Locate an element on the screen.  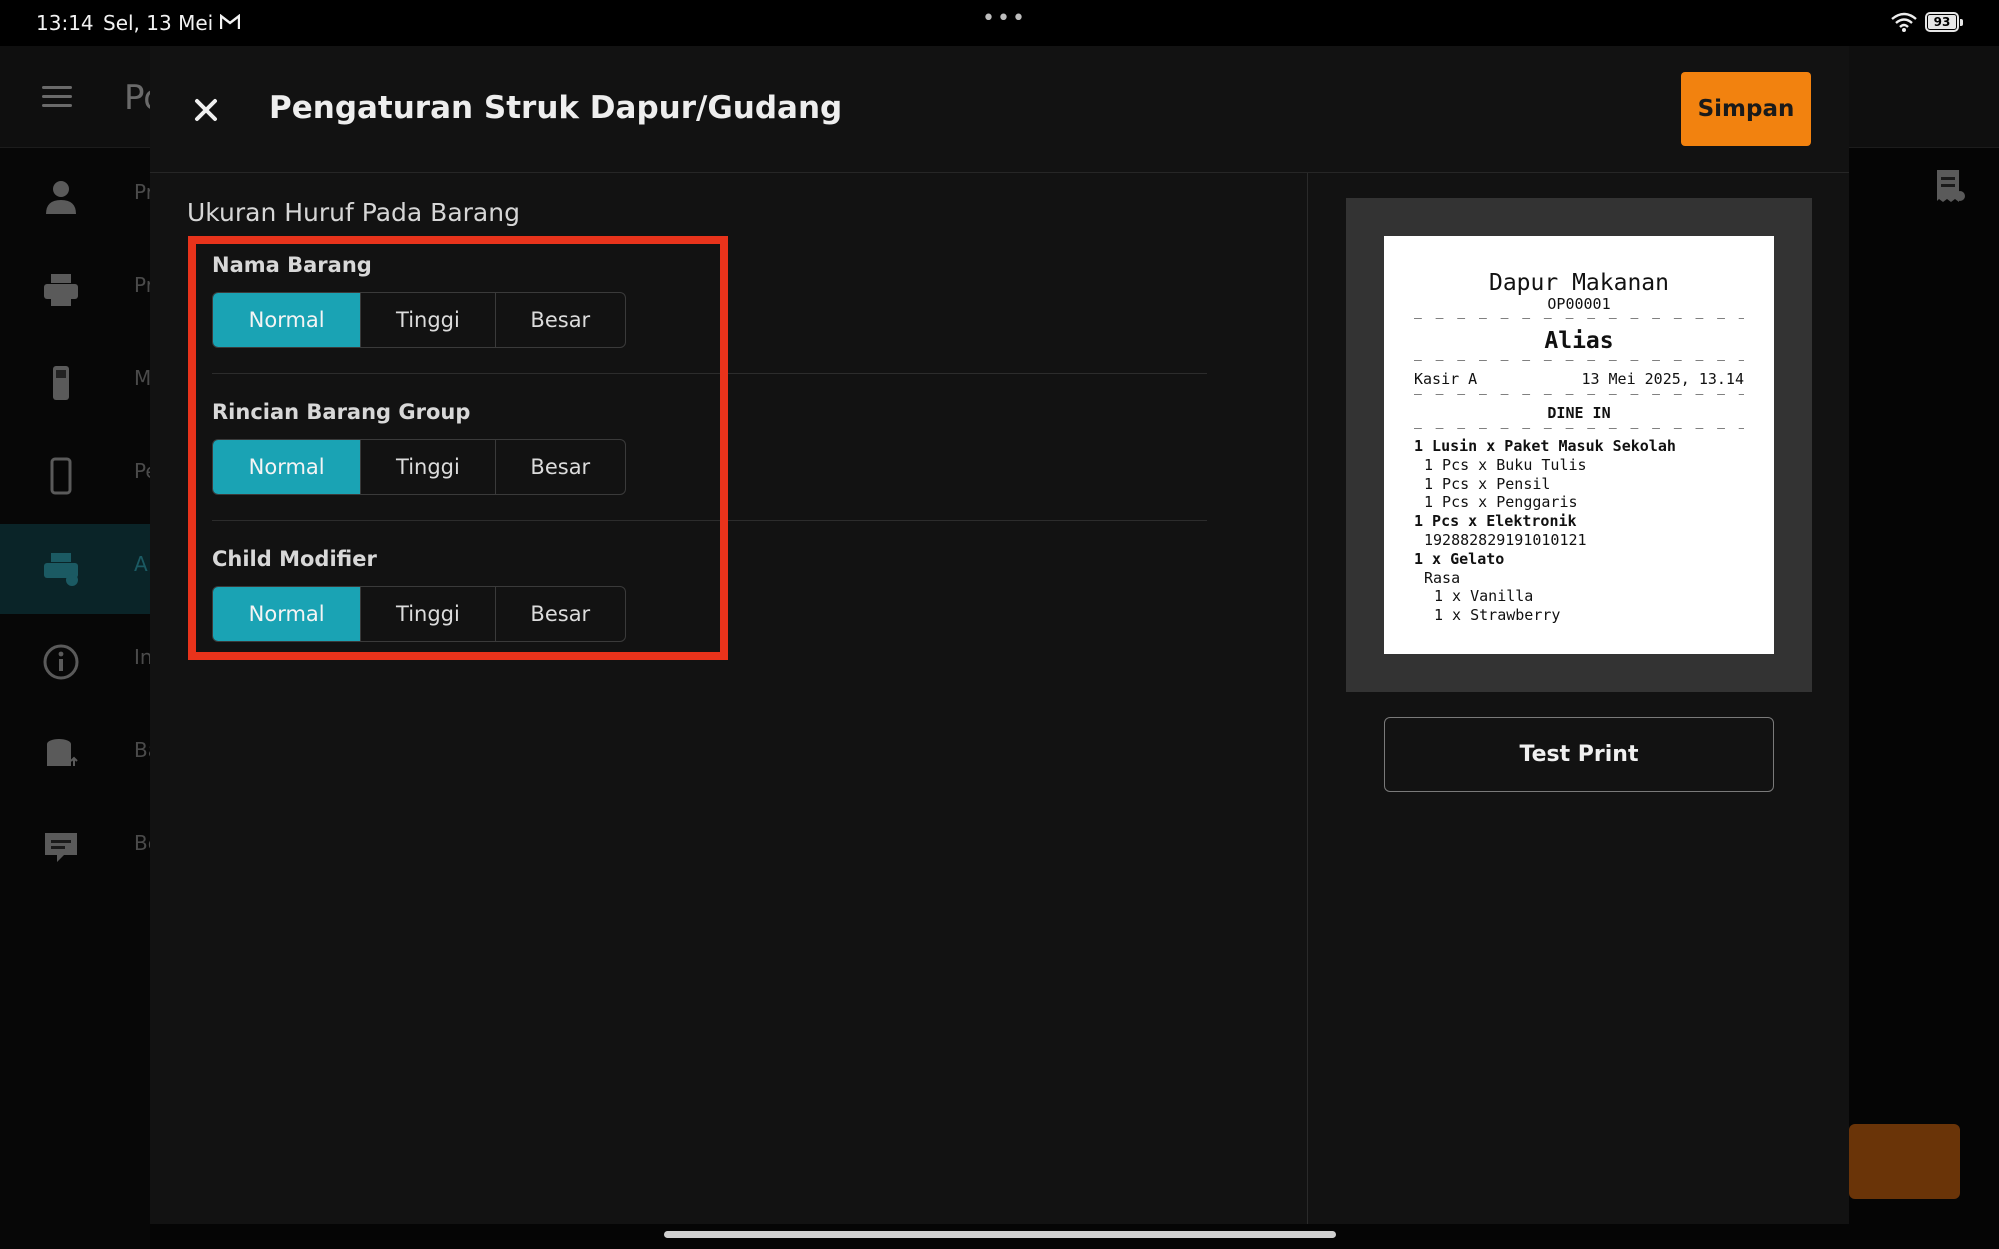
receipt-cashier: Kasir A is located at coordinates (1446, 379).